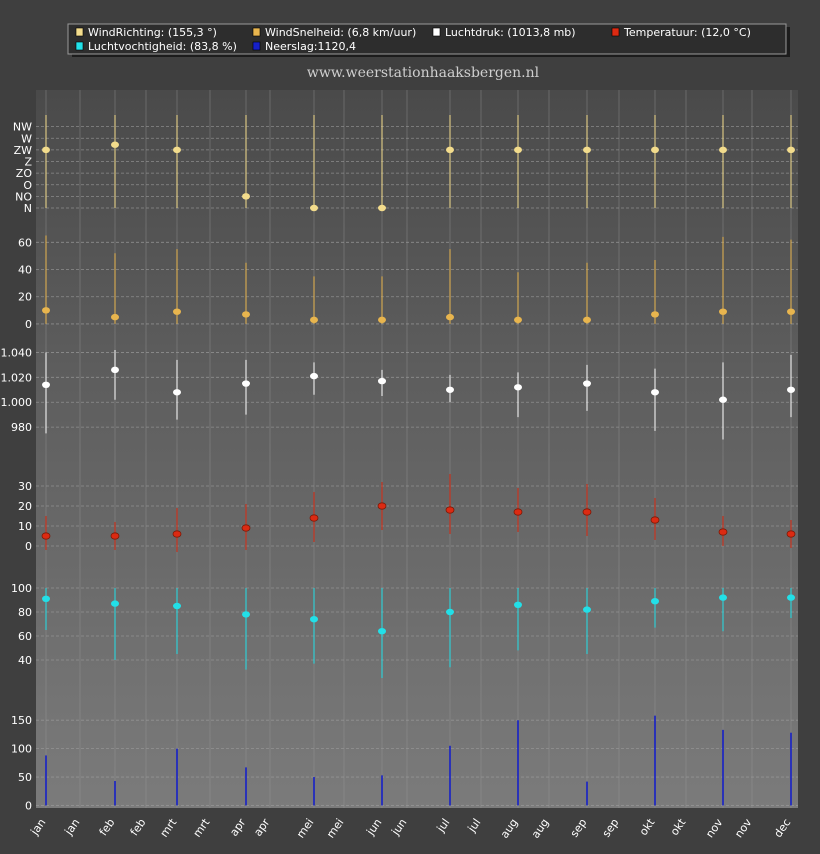 The image size is (820, 854). Describe the element at coordinates (25, 612) in the screenshot. I see `y-tick-label: 80` at that location.